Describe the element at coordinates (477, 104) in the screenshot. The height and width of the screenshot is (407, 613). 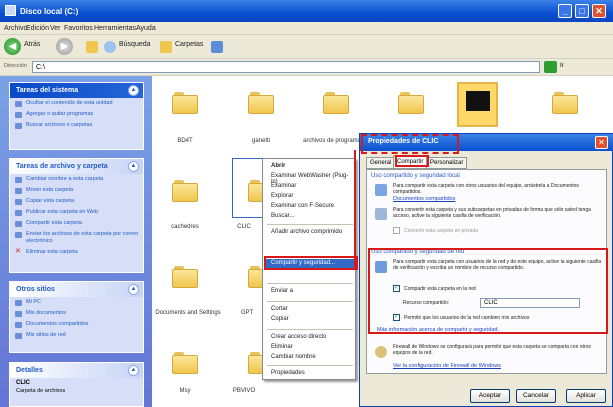
I see `image-thumbnail-icon` at that location.